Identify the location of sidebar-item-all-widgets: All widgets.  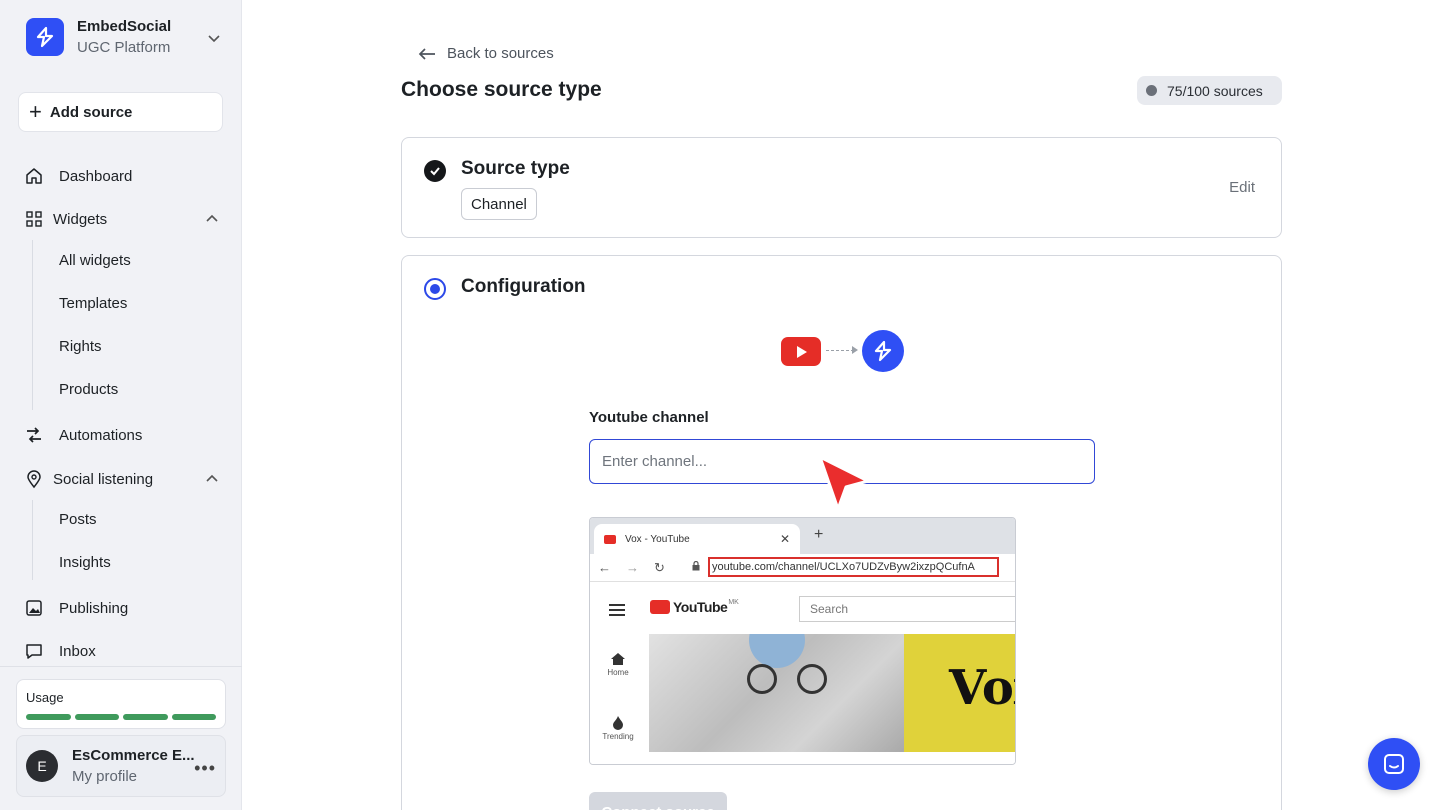
(95, 263).